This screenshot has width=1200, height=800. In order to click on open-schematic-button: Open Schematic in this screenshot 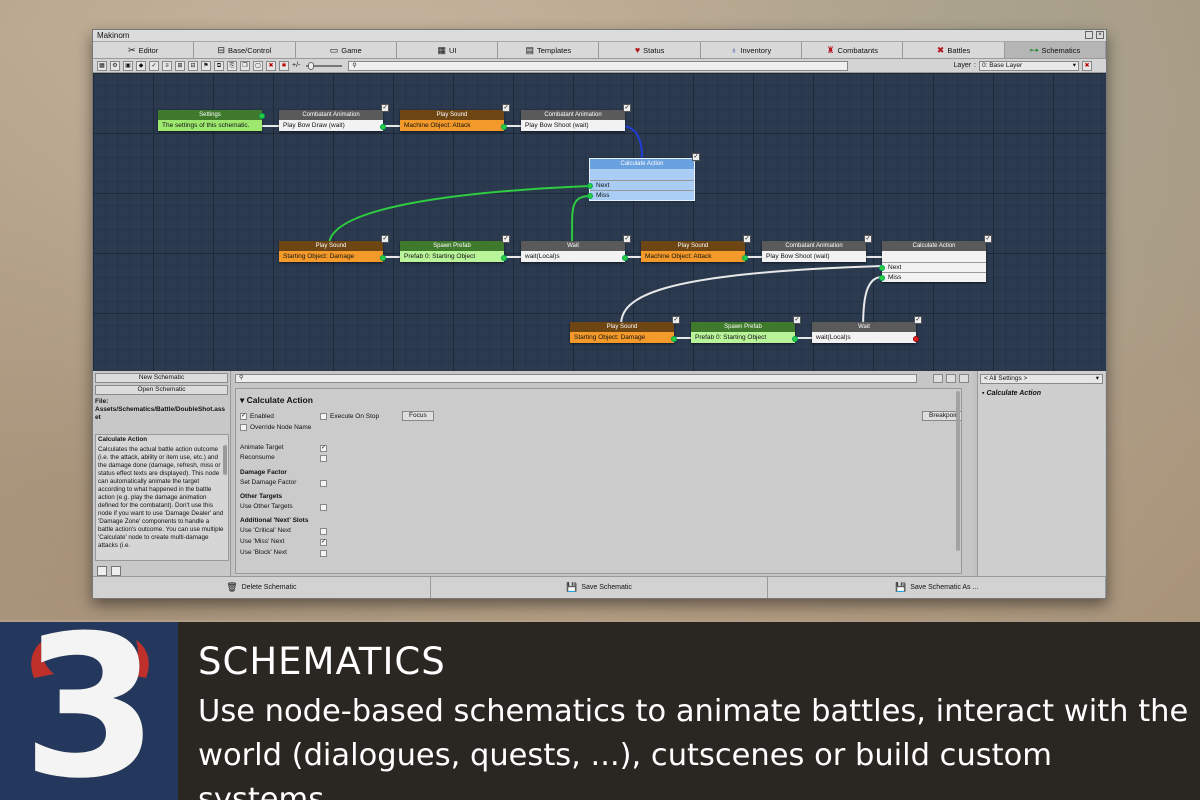, I will do `click(161, 390)`.